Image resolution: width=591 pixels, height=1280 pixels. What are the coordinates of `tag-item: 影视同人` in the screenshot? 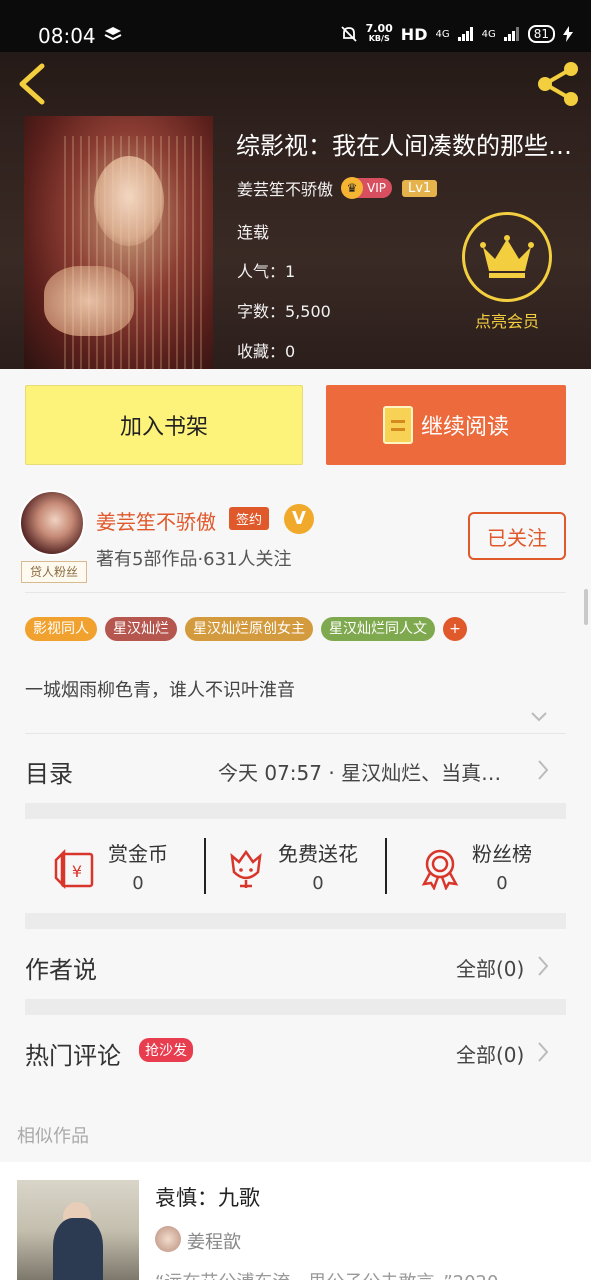 It's located at (61, 629).